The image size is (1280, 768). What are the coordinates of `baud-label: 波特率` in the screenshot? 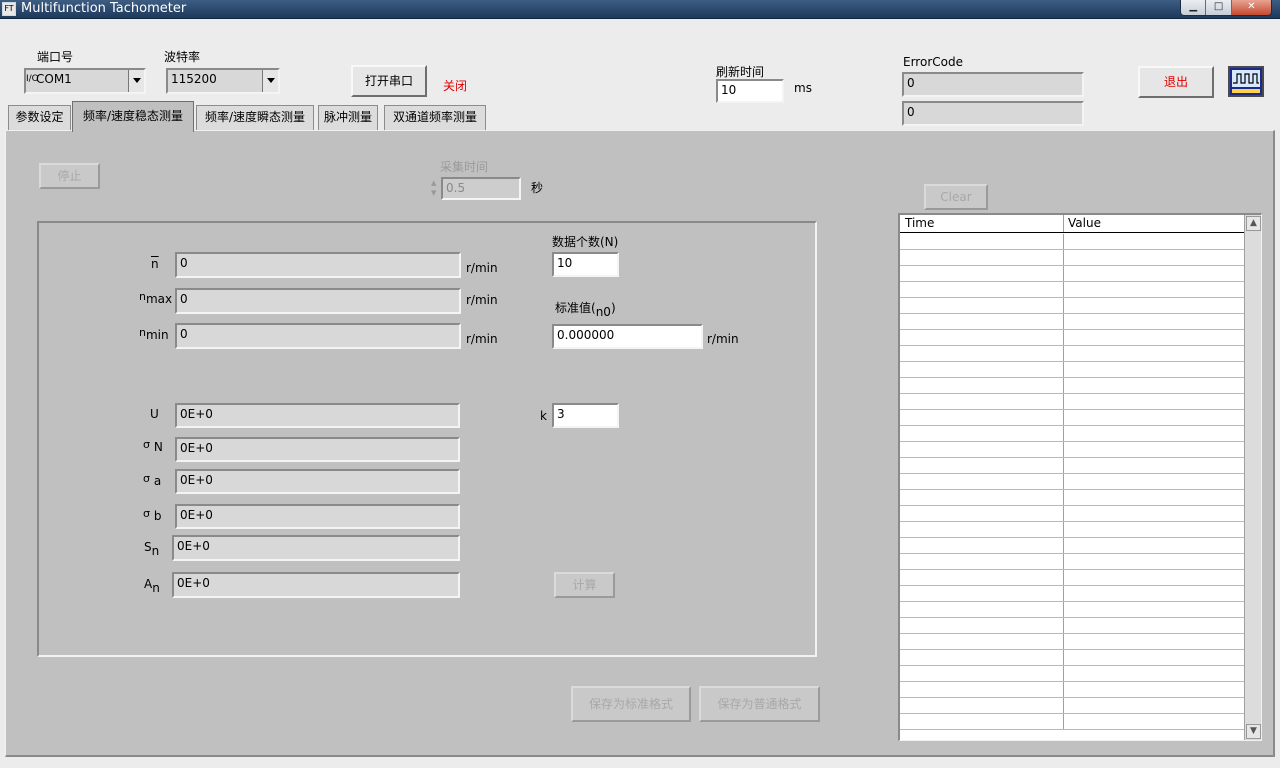 It's located at (182, 57).